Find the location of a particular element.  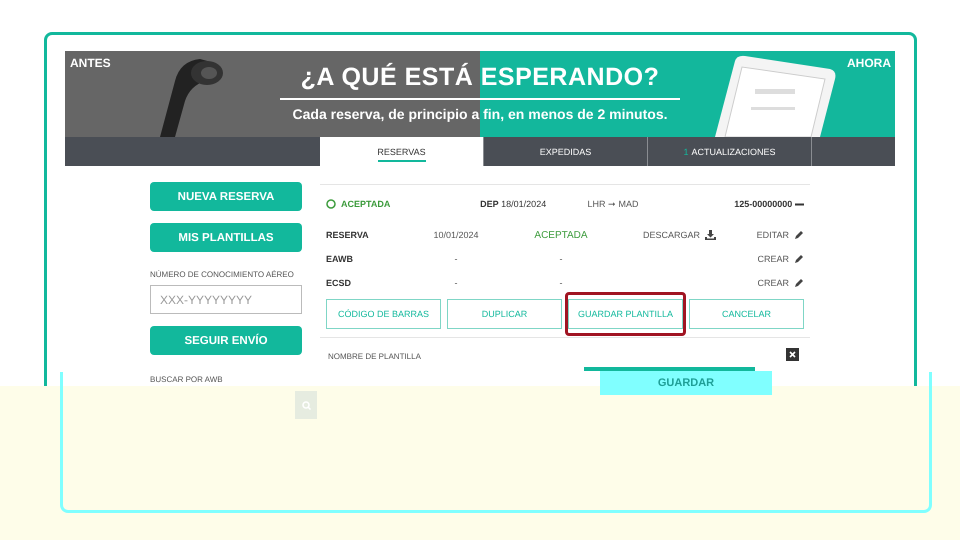

tab: EXPEDIDAS is located at coordinates (566, 151).